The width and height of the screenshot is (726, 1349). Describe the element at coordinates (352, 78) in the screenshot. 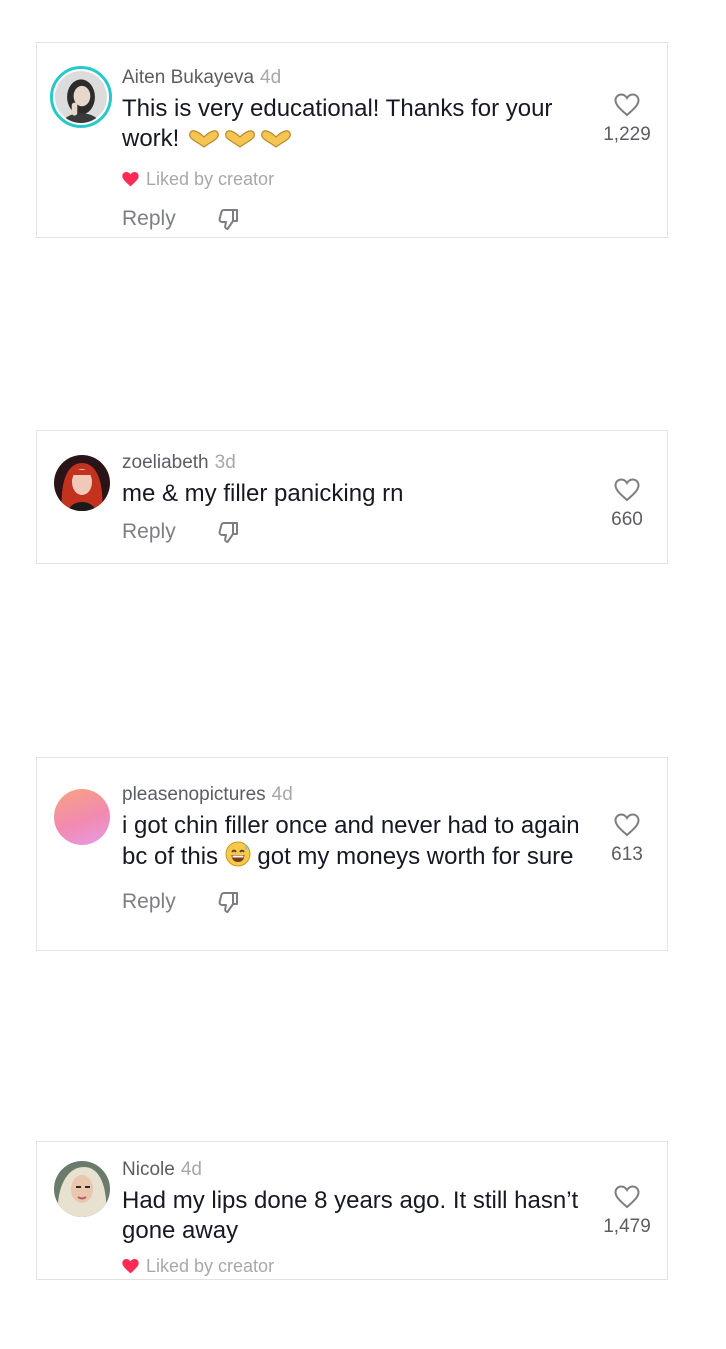

I see `comment-header: Aiten Bukayeva 4d` at that location.